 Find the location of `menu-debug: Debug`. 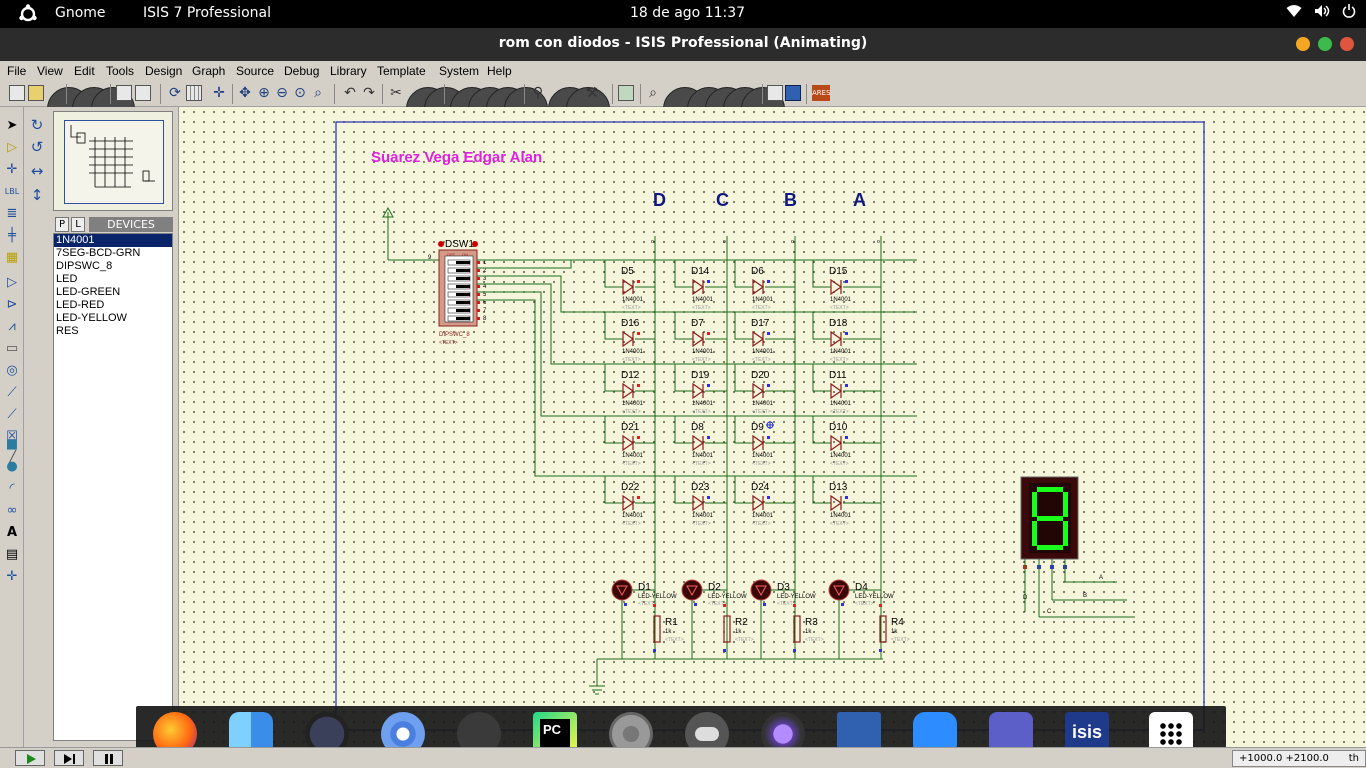

menu-debug: Debug is located at coordinates (301, 71).